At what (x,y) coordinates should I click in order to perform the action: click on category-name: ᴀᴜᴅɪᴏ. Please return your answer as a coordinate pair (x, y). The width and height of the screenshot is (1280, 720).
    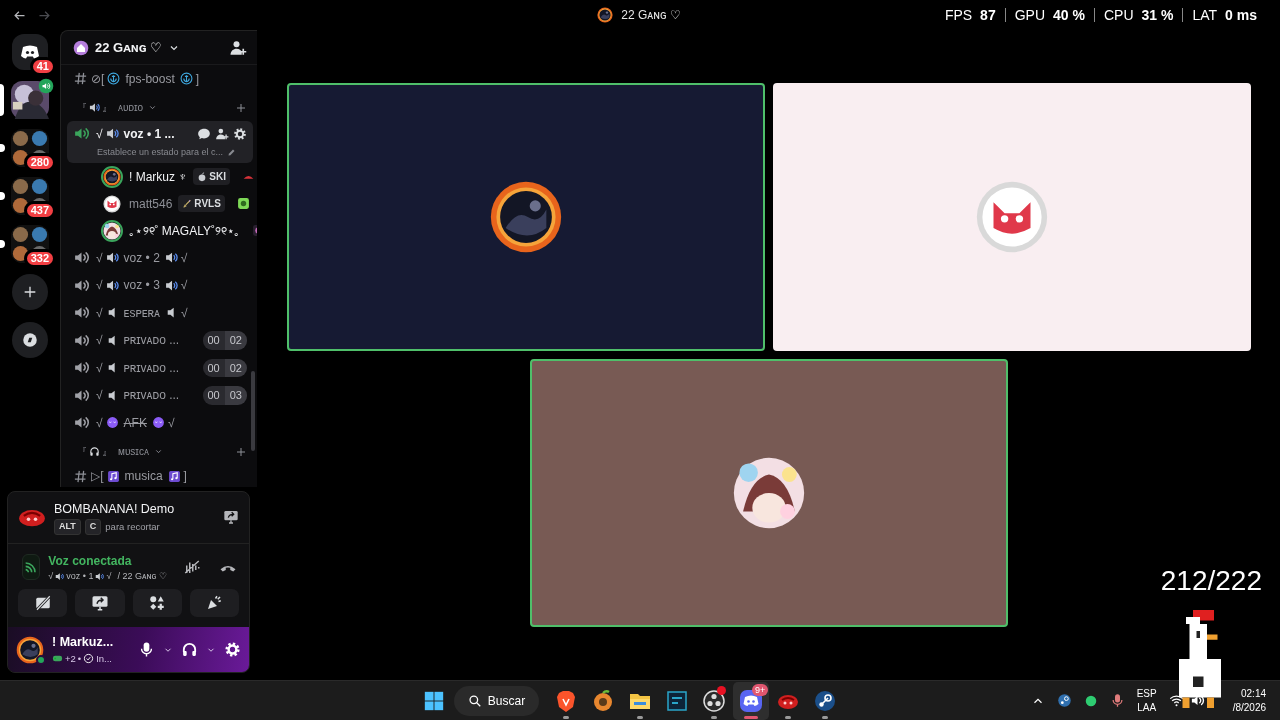
    Looking at the image, I should click on (131, 107).